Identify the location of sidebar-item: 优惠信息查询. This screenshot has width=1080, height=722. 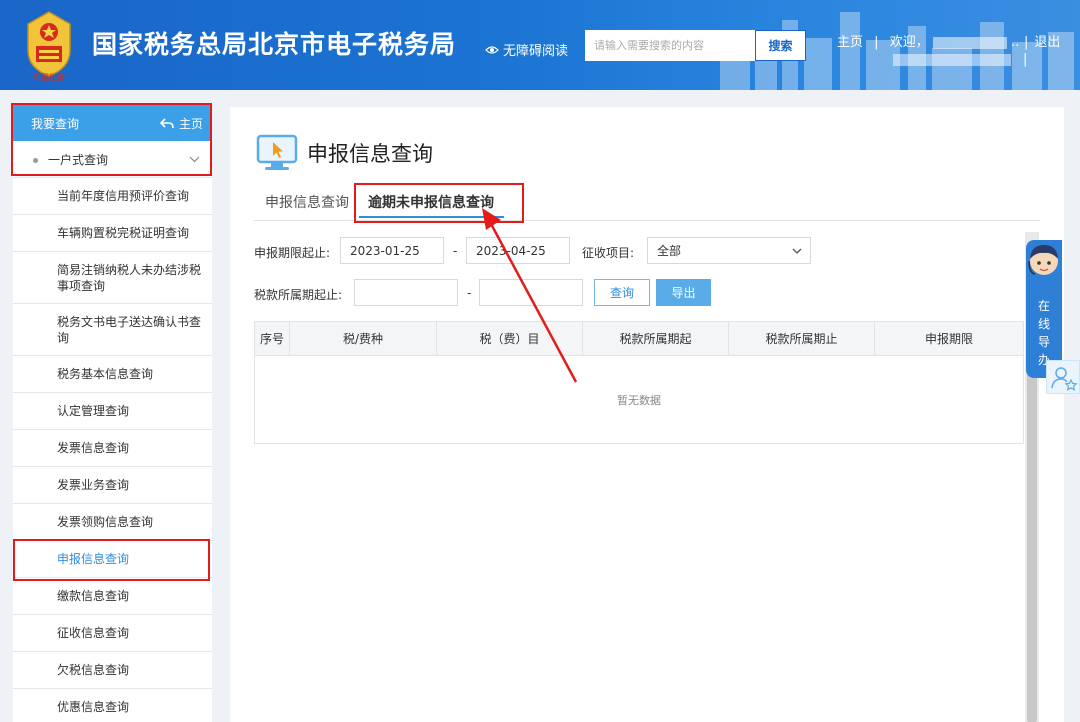
(112, 705).